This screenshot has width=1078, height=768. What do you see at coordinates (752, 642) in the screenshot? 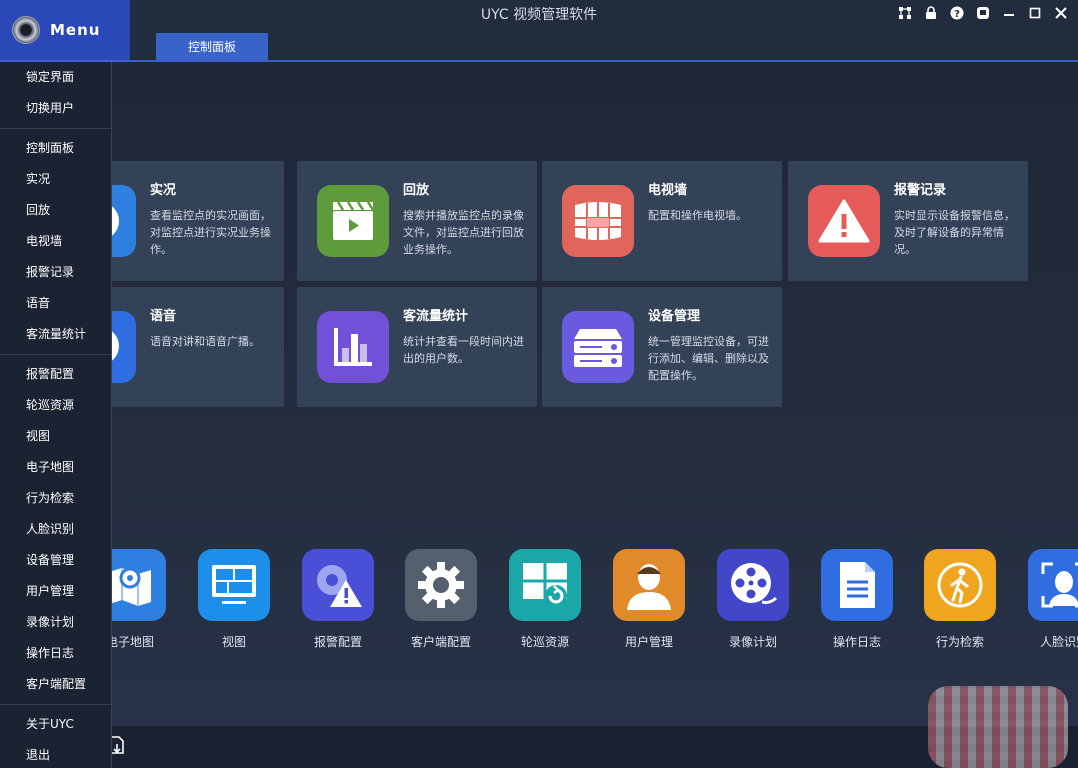
I see `dock-item-label: 录像计划` at bounding box center [752, 642].